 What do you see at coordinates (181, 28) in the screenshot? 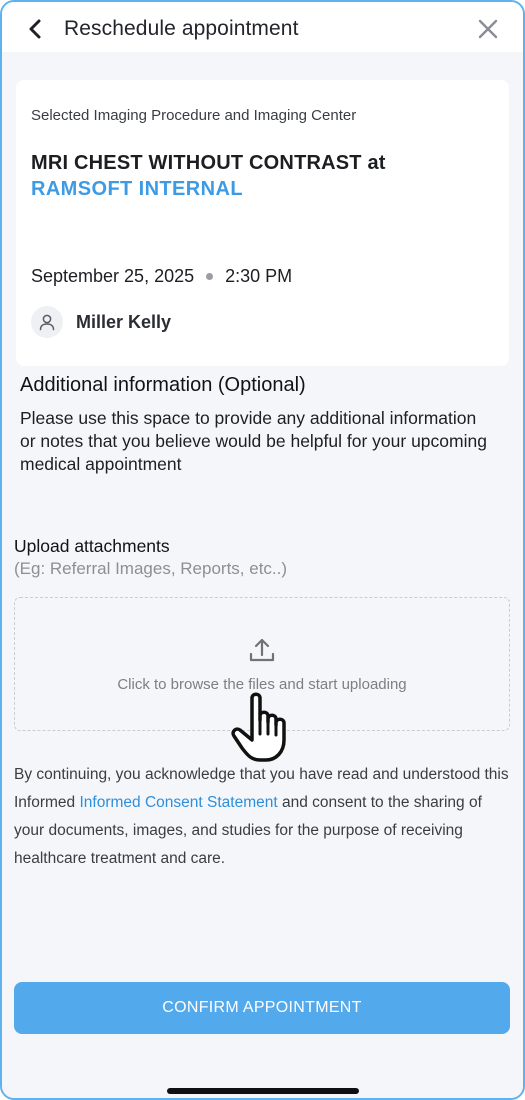
I see `page-title: Reschedule appointment` at bounding box center [181, 28].